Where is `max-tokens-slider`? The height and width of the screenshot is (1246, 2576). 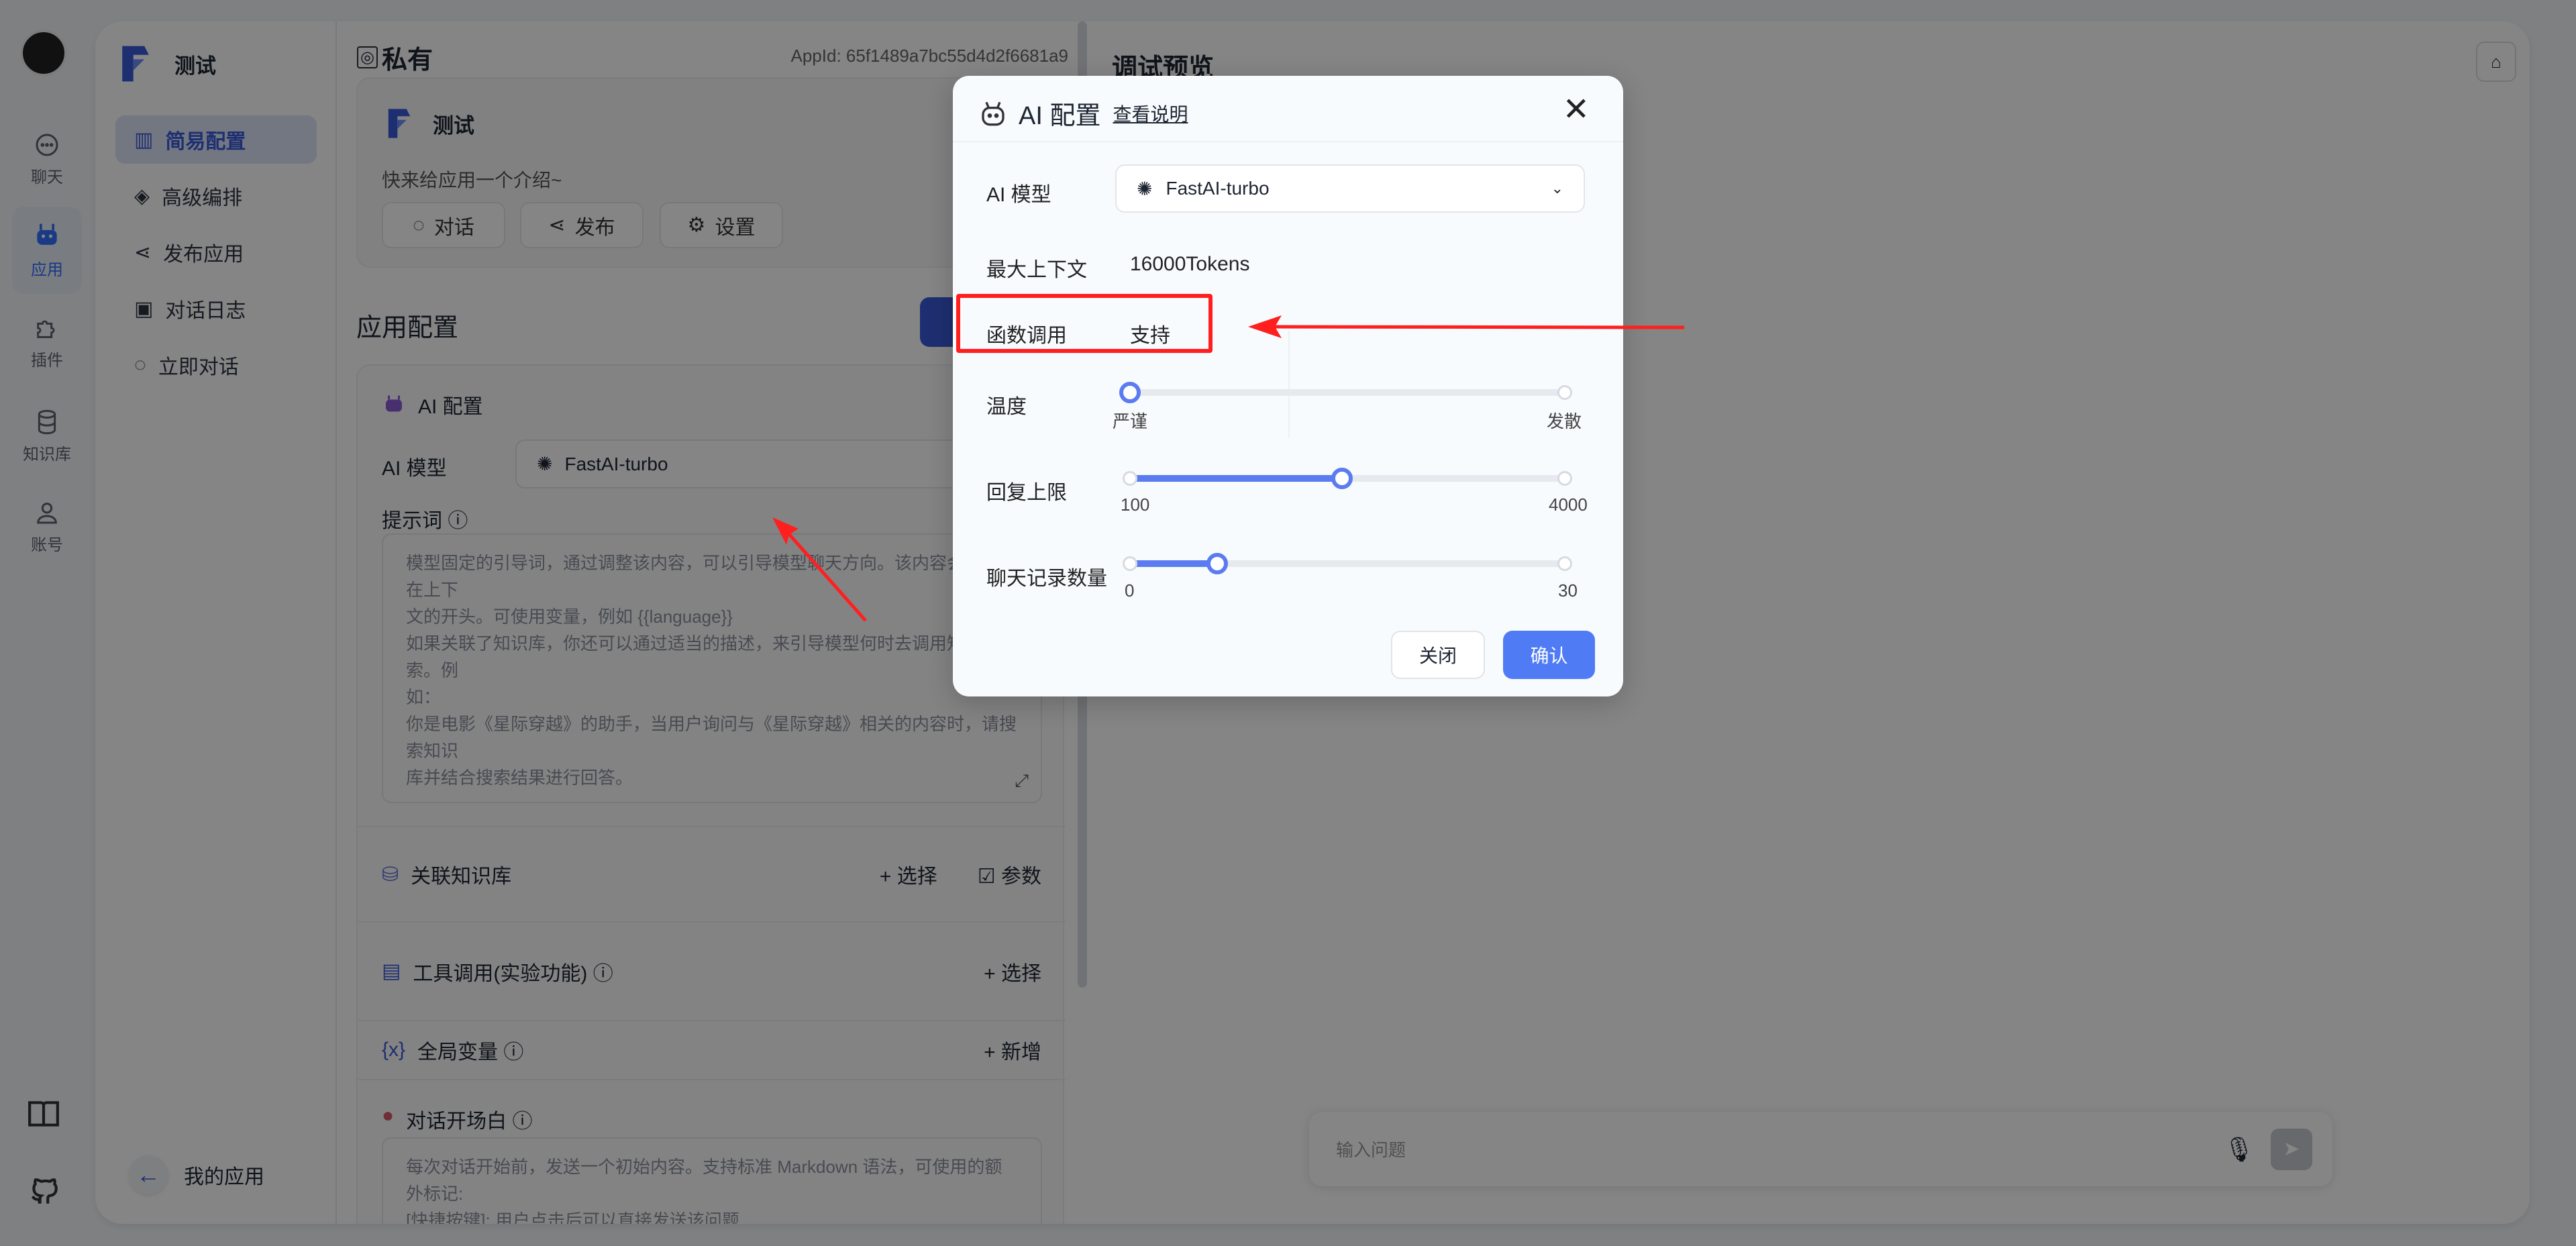
max-tokens-slider is located at coordinates (1347, 478).